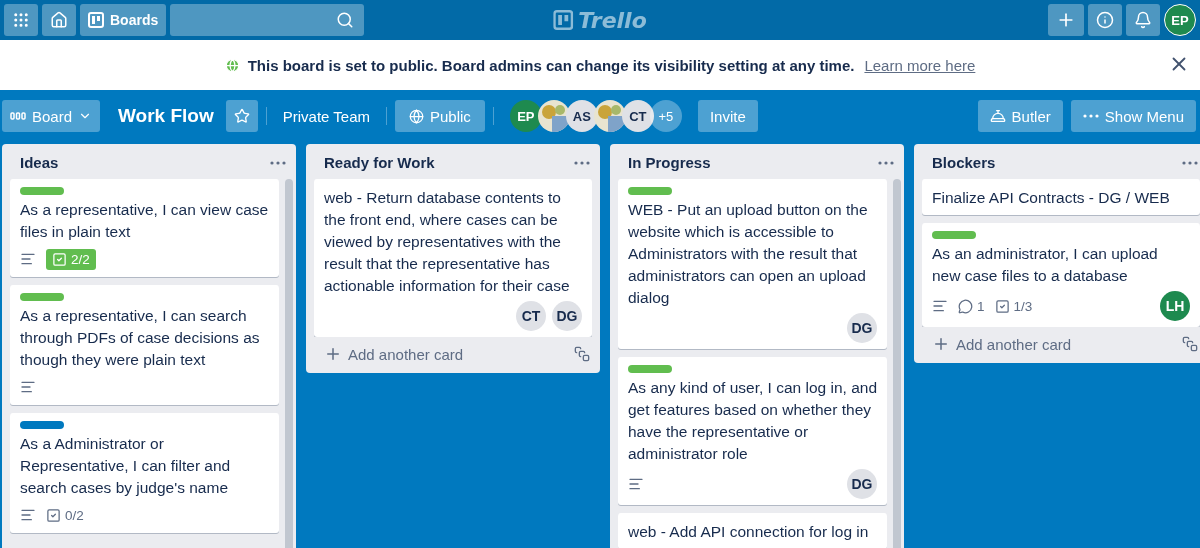 The height and width of the screenshot is (548, 1200). Describe the element at coordinates (326, 116) in the screenshot. I see `team-name: Private Team` at that location.